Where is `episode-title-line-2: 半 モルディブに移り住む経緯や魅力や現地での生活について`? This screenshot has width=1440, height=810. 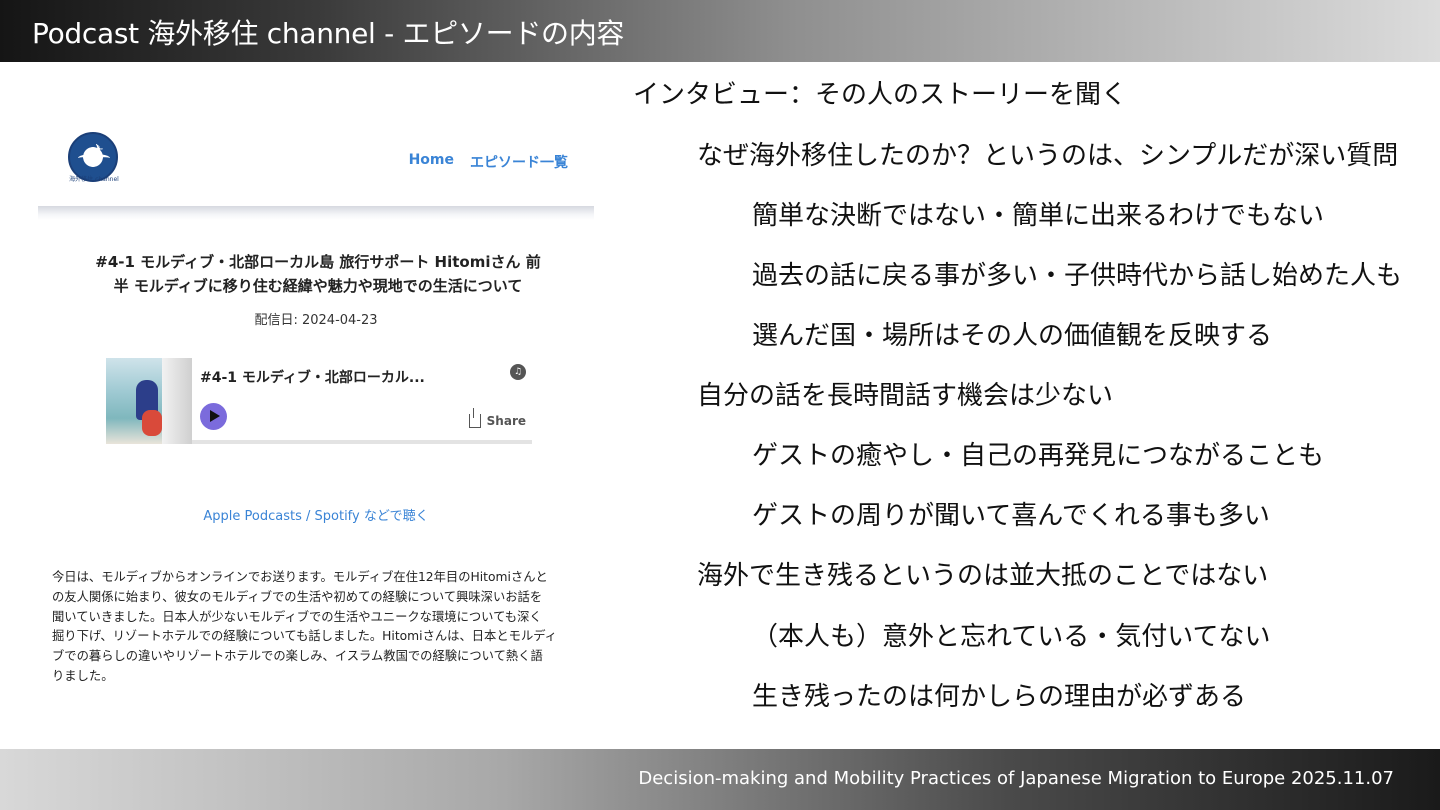 episode-title-line-2: 半 モルディブに移り住む経緯や魅力や現地での生活について is located at coordinates (318, 286).